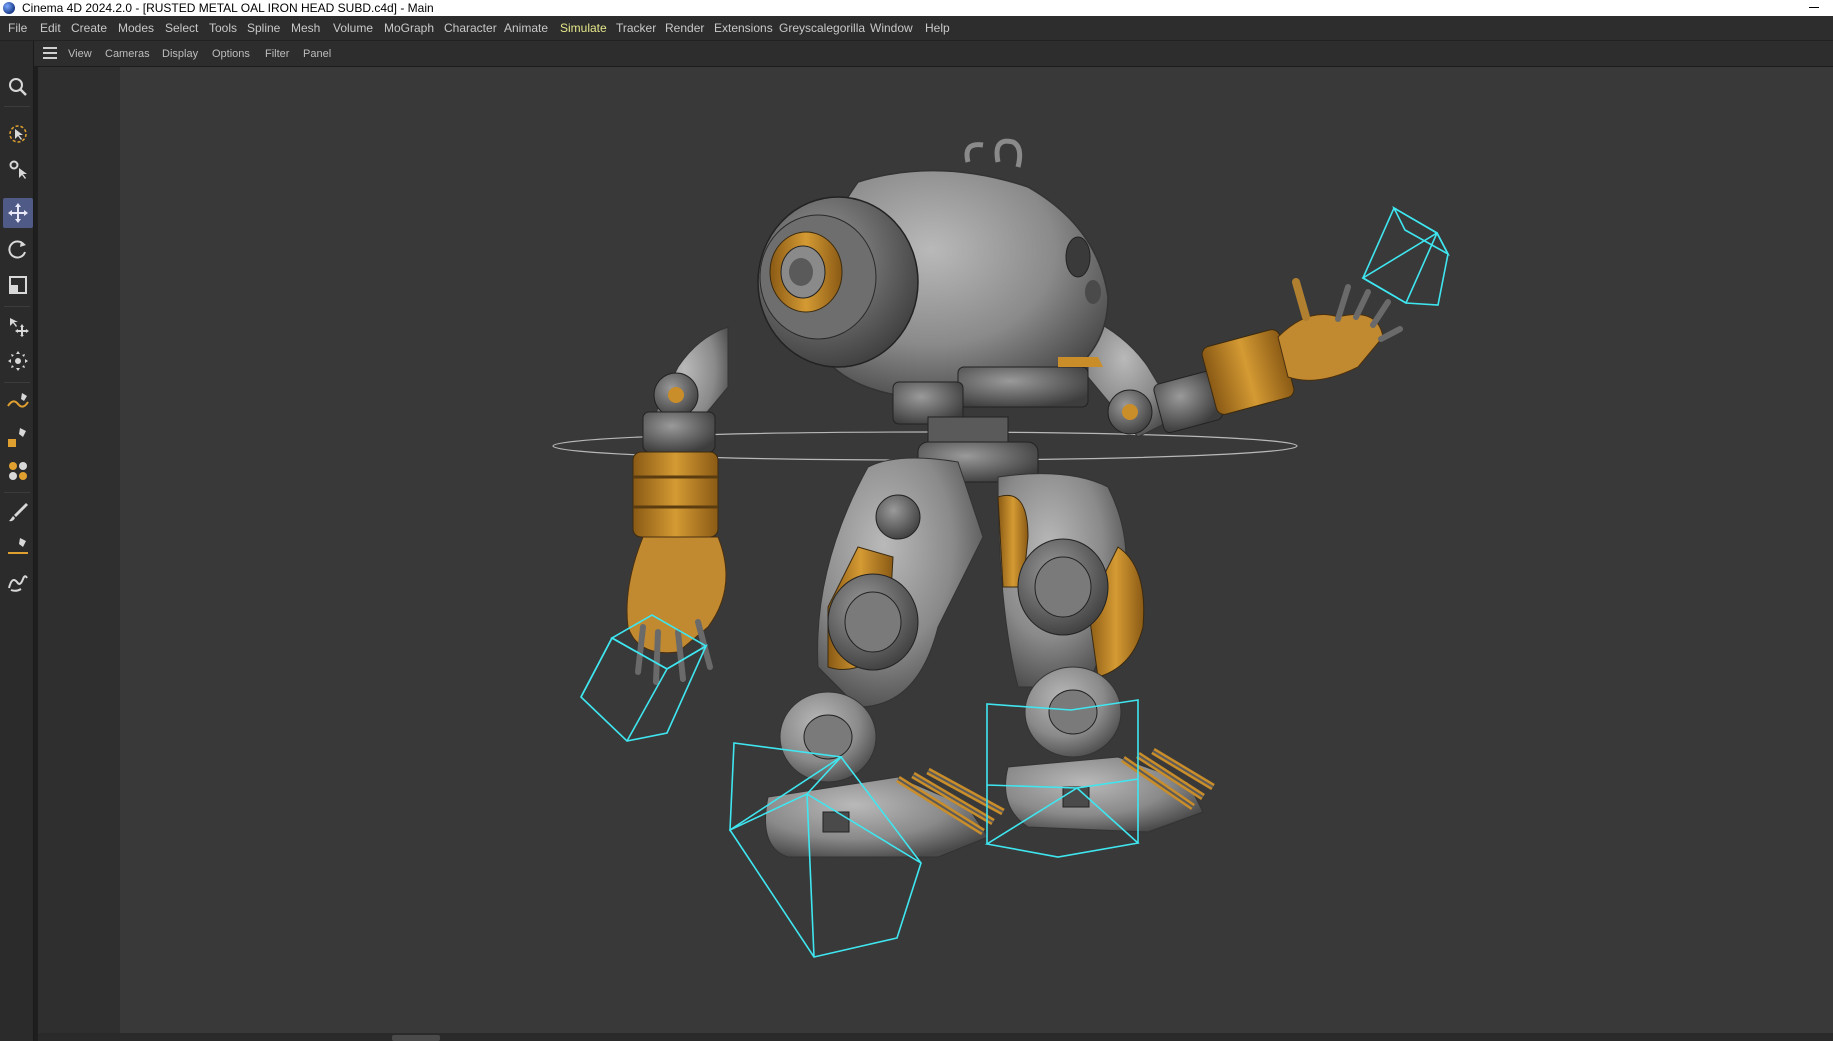 This screenshot has height=1041, width=1833. I want to click on scale-icon, so click(18, 285).